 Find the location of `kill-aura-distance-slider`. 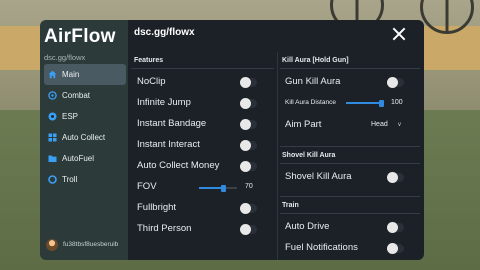

kill-aura-distance-slider is located at coordinates (365, 103).